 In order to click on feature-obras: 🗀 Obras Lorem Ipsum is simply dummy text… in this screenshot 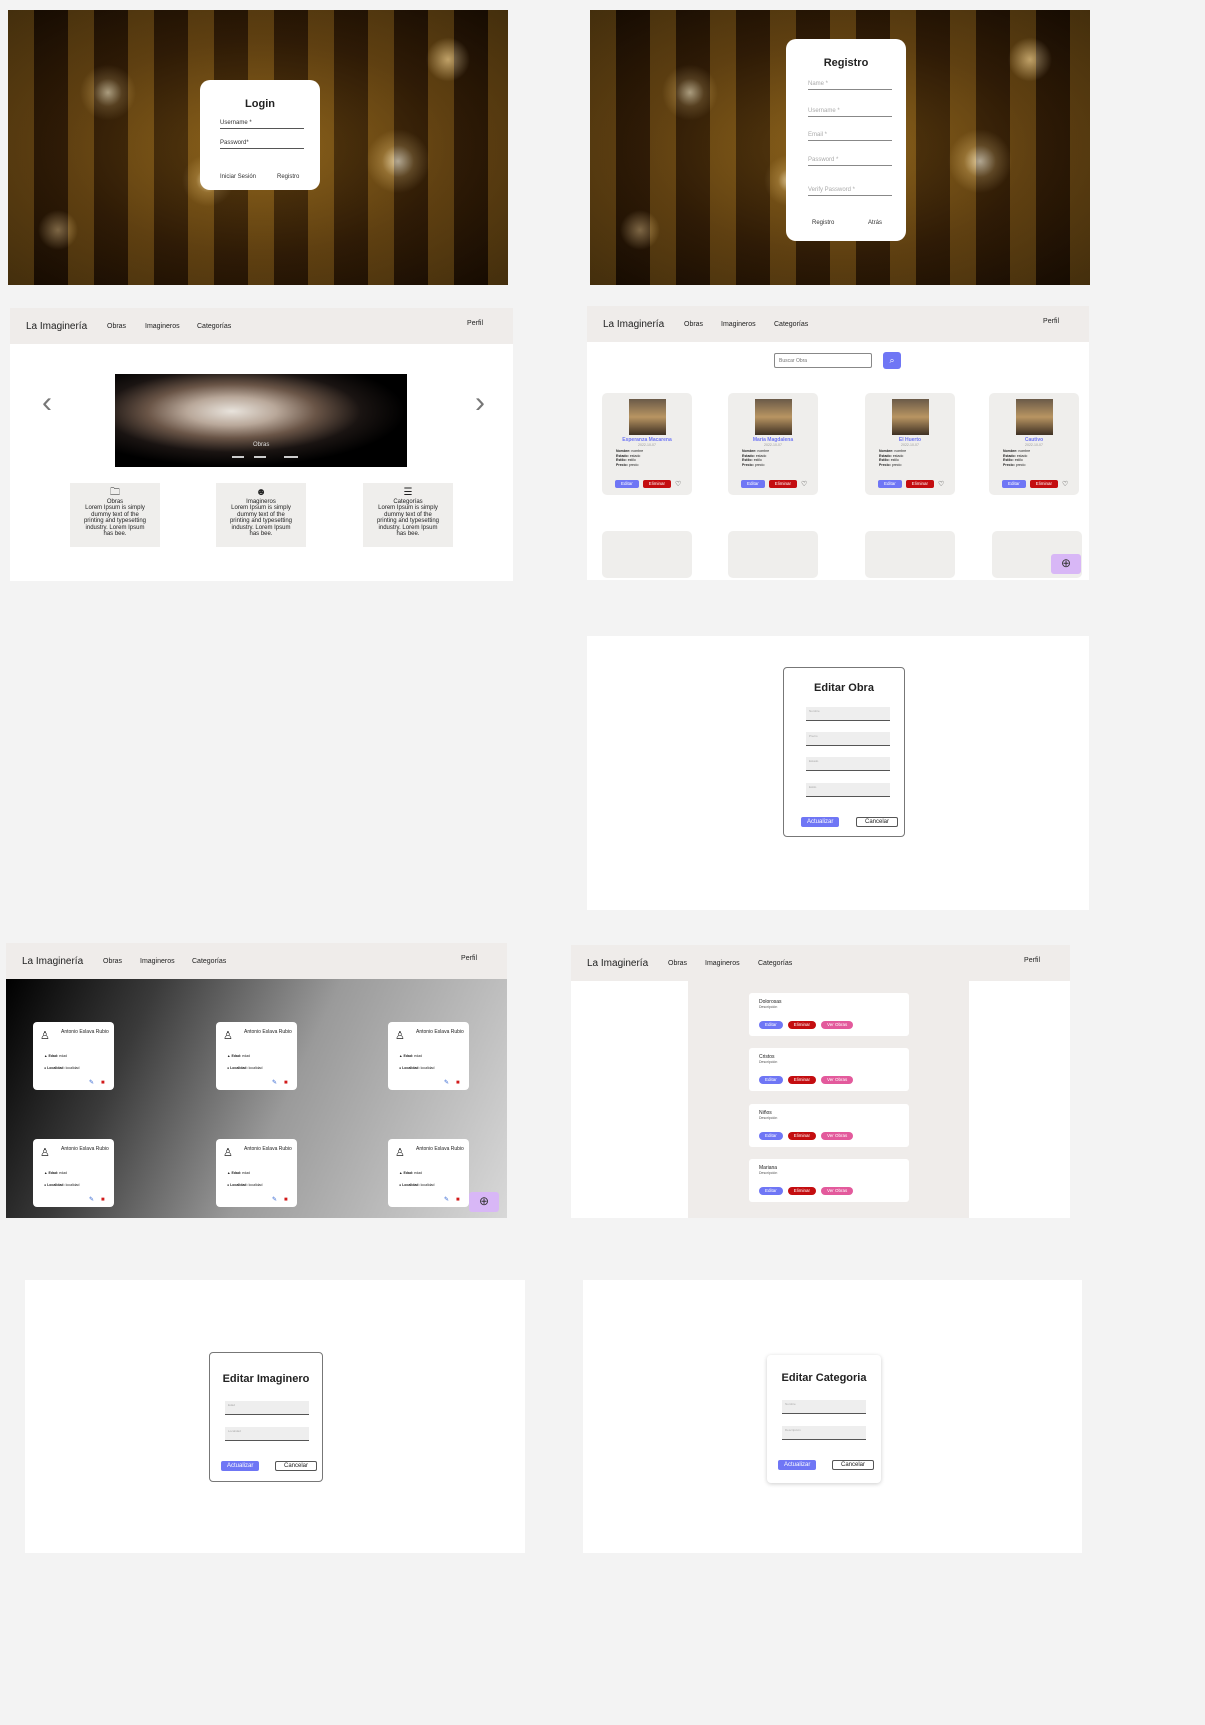, I will do `click(115, 515)`.